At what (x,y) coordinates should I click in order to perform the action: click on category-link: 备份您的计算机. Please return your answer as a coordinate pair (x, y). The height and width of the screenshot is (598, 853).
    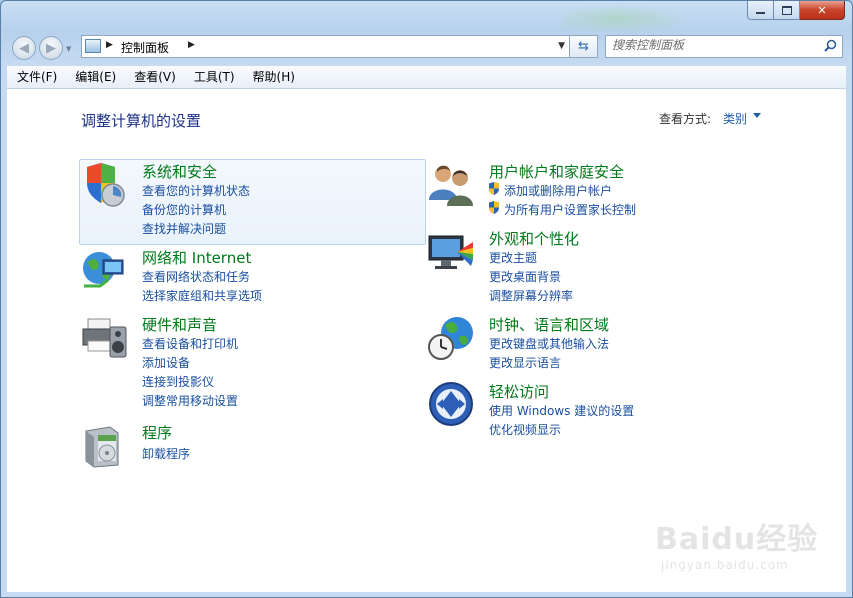
    Looking at the image, I should click on (184, 209).